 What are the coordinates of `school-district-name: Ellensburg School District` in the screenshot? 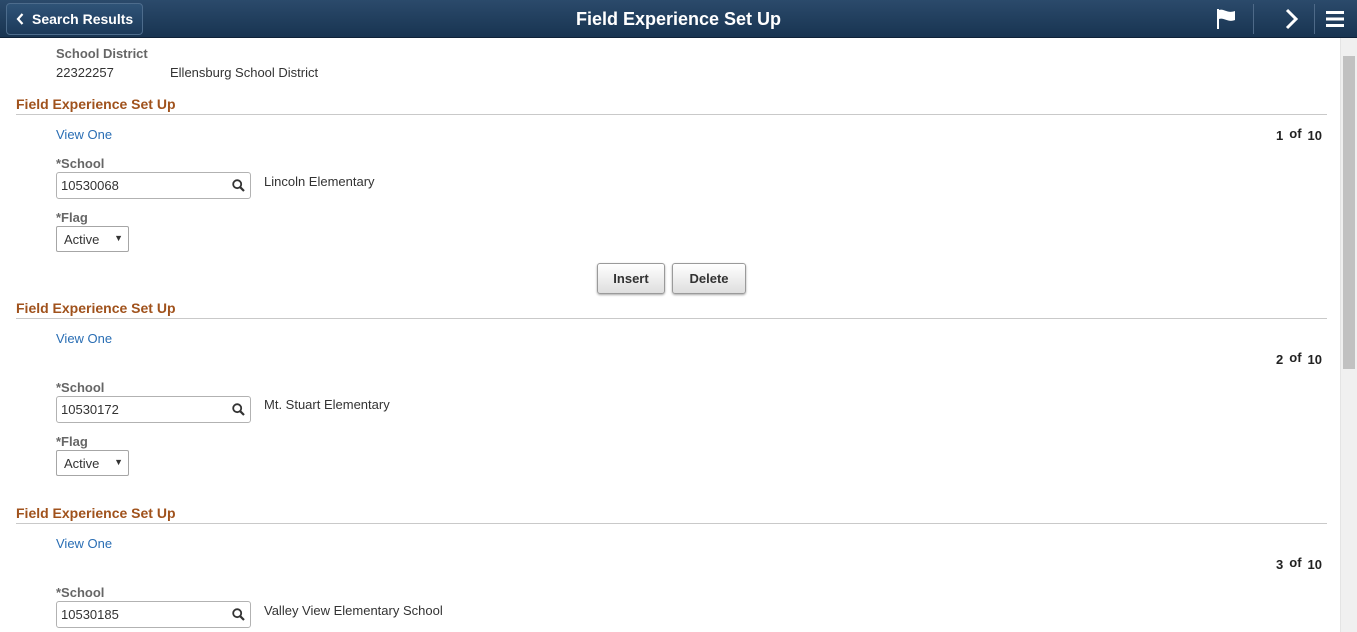 It's located at (244, 72).